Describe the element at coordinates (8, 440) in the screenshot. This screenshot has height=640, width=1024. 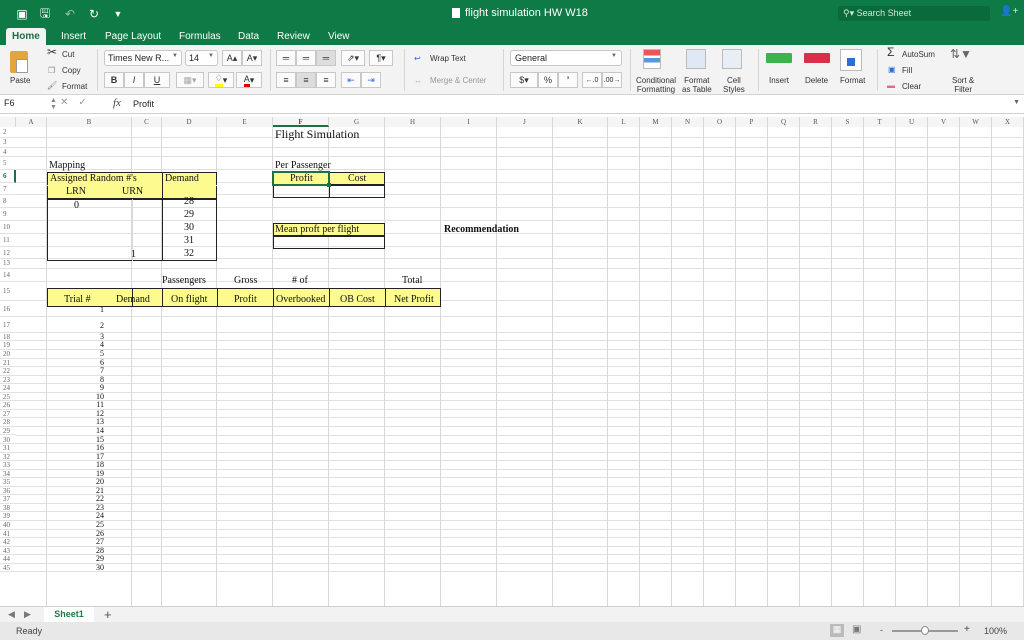
I see `row-header-30: 30` at that location.